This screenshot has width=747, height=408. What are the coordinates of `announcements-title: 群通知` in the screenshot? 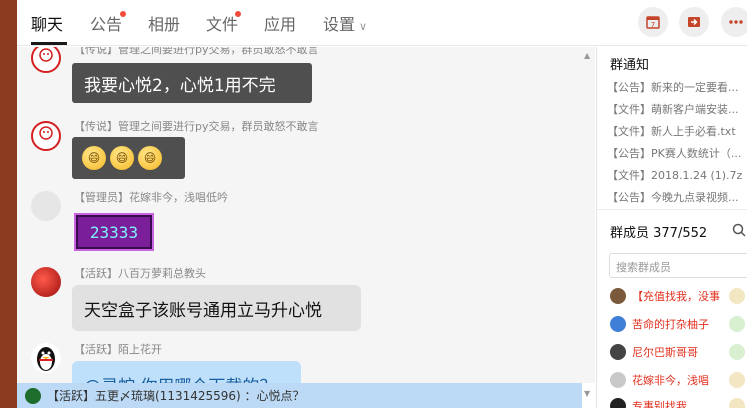 It's located at (630, 65).